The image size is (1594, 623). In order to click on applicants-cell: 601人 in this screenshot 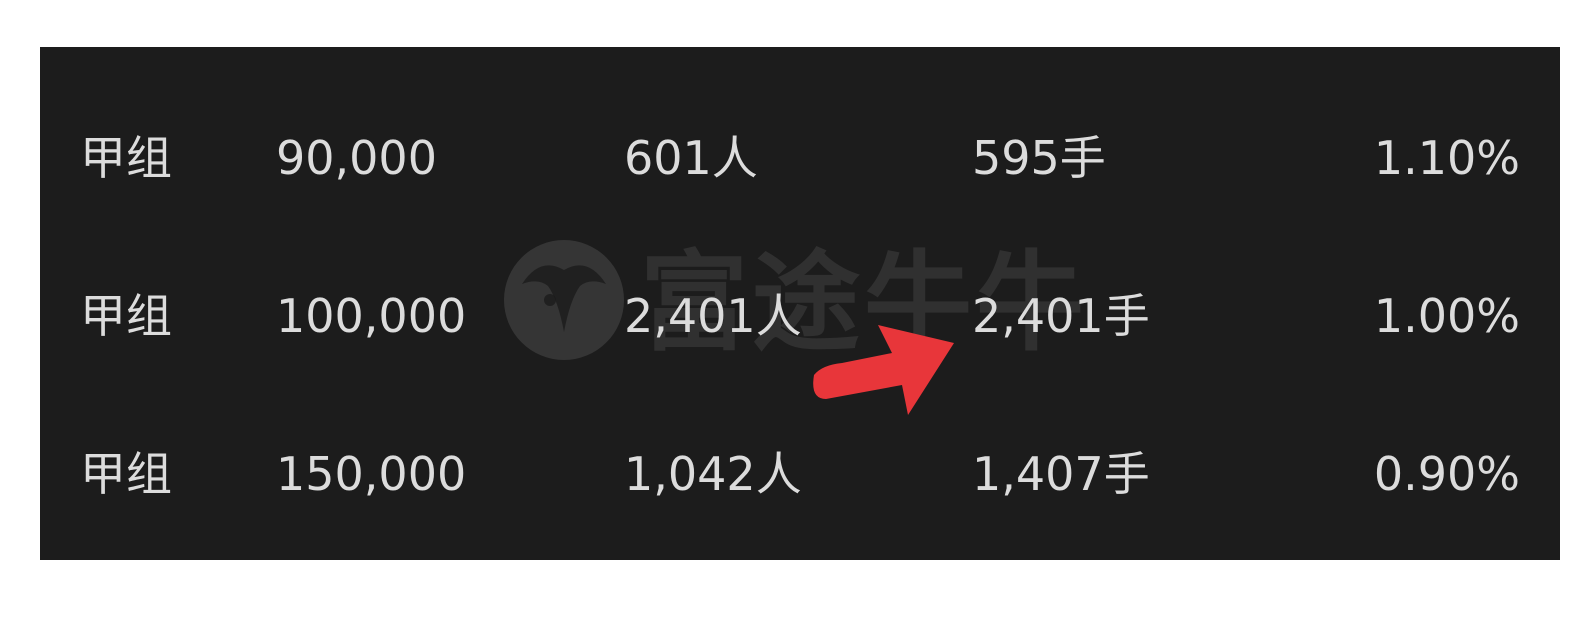, I will do `click(691, 158)`.